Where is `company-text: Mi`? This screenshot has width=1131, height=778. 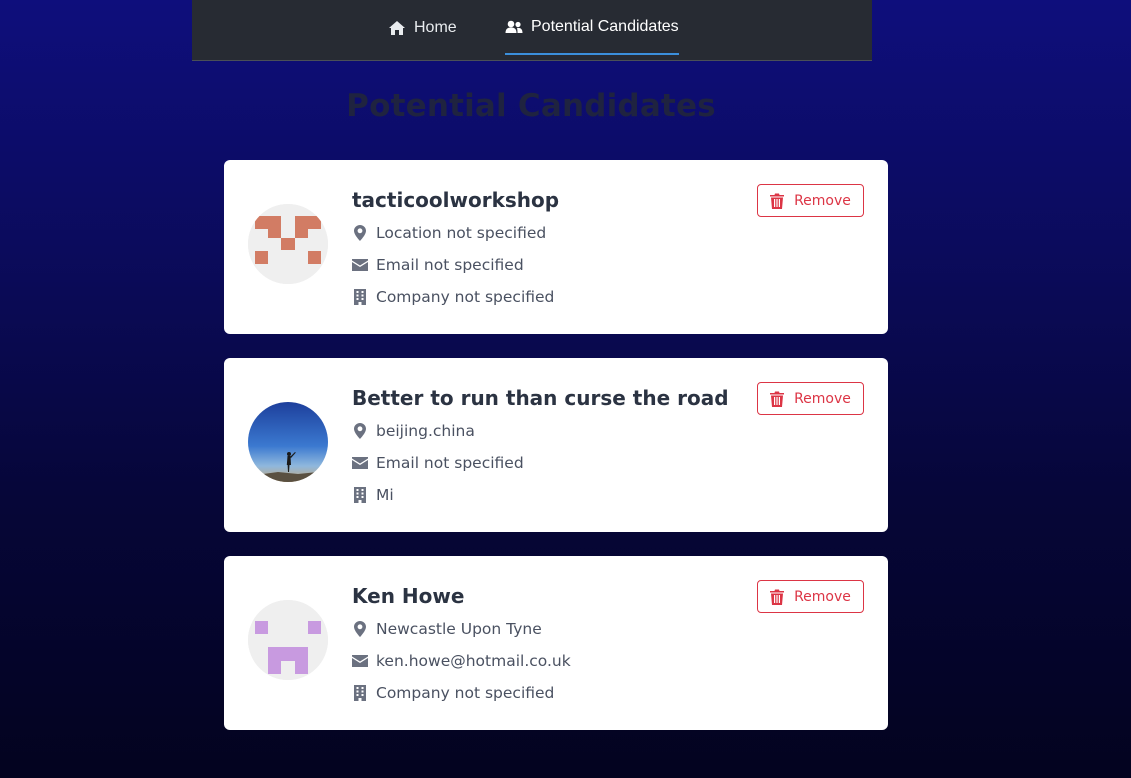
company-text: Mi is located at coordinates (385, 495).